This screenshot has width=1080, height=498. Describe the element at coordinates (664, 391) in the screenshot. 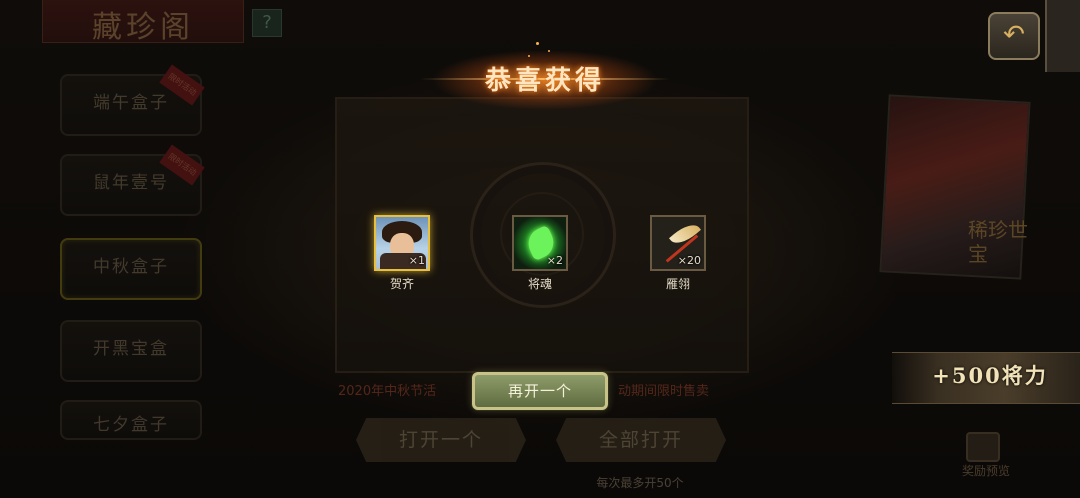

I see `promo-text-right: 动期间限时售卖` at that location.